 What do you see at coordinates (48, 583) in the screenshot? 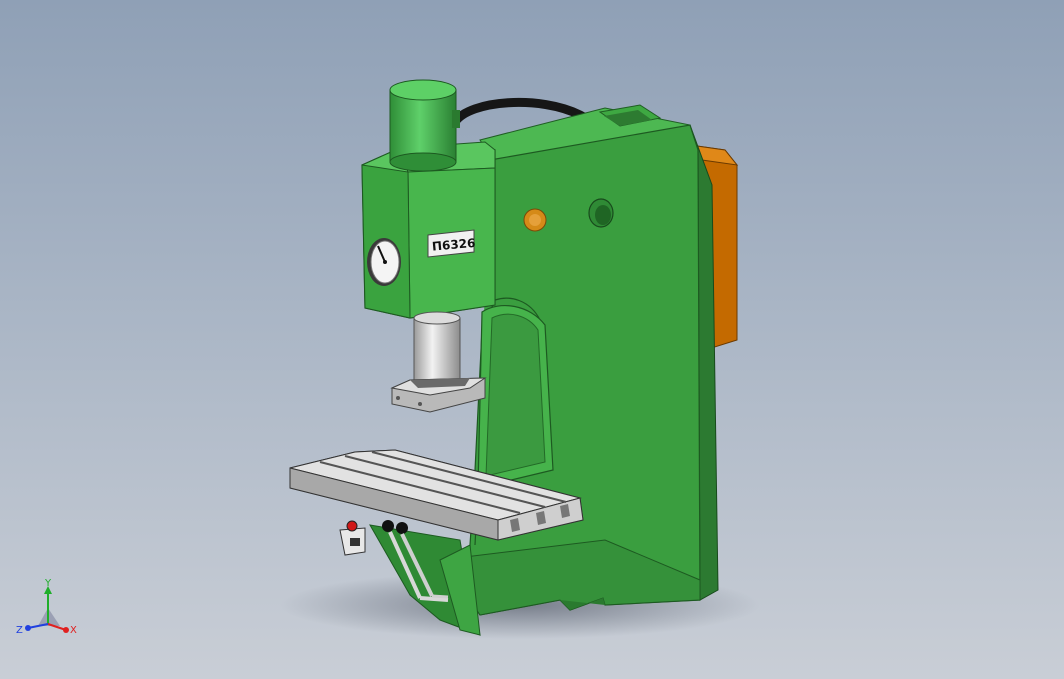
I see `y-axis-label: Y` at bounding box center [48, 583].